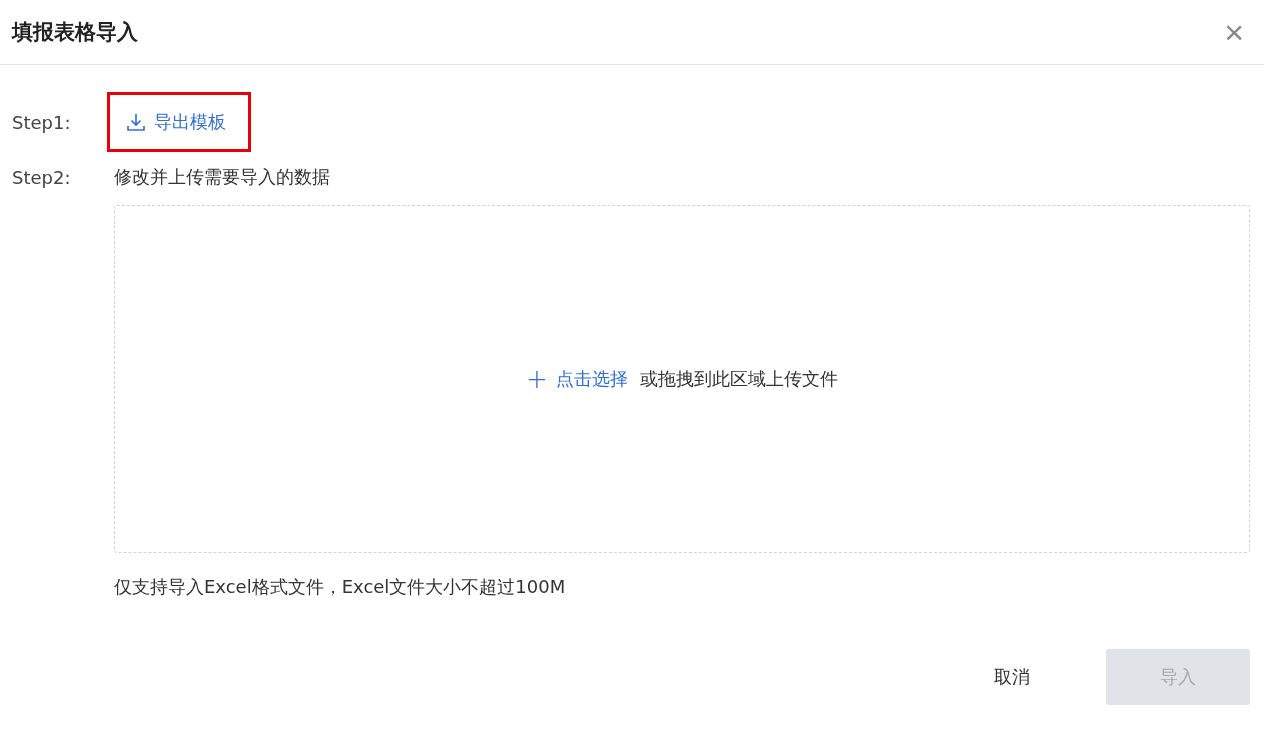 The image size is (1264, 732). I want to click on close-button: ×, so click(1234, 32).